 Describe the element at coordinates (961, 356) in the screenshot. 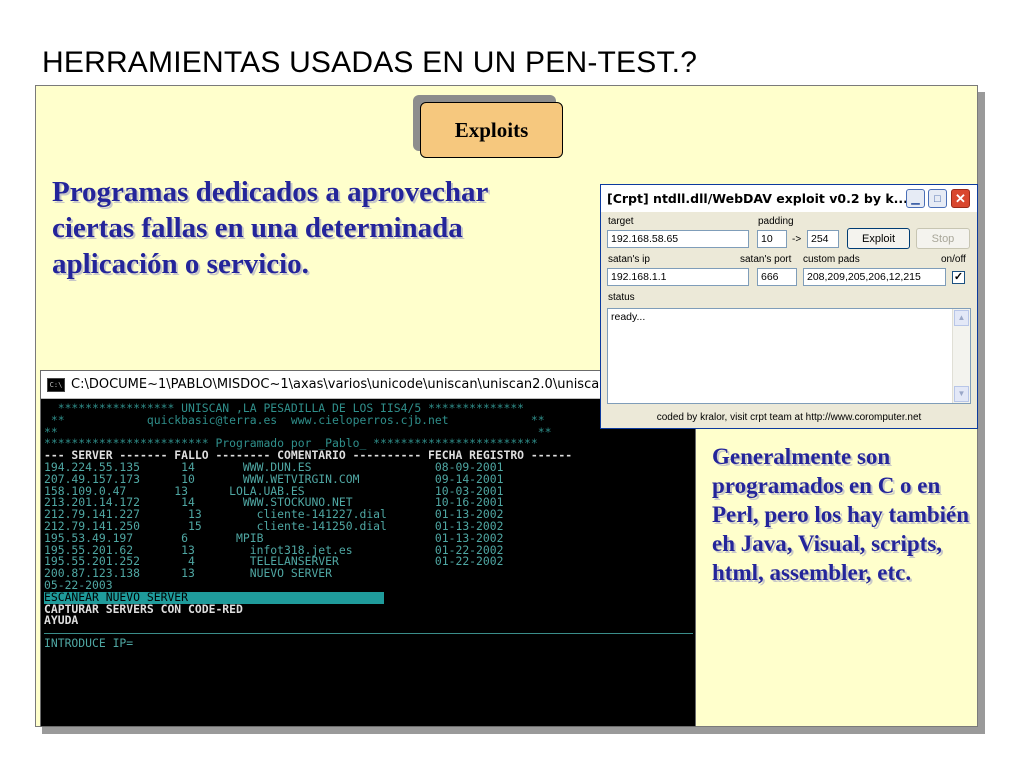

I see `status-scrollbar: ▲ ▼` at that location.